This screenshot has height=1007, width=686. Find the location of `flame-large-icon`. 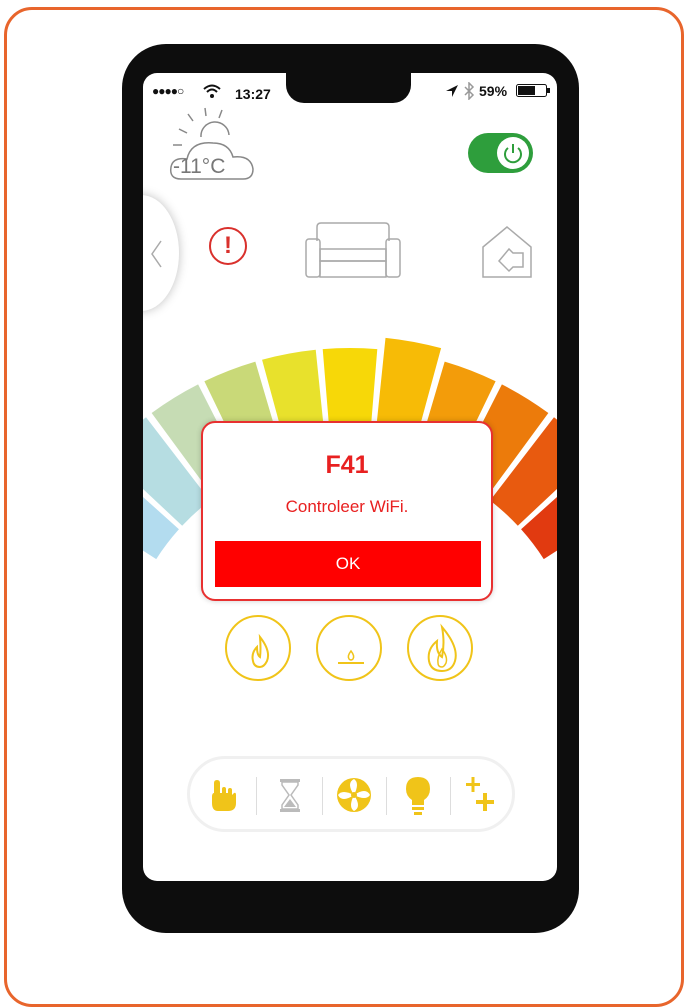

flame-large-icon is located at coordinates (442, 648).